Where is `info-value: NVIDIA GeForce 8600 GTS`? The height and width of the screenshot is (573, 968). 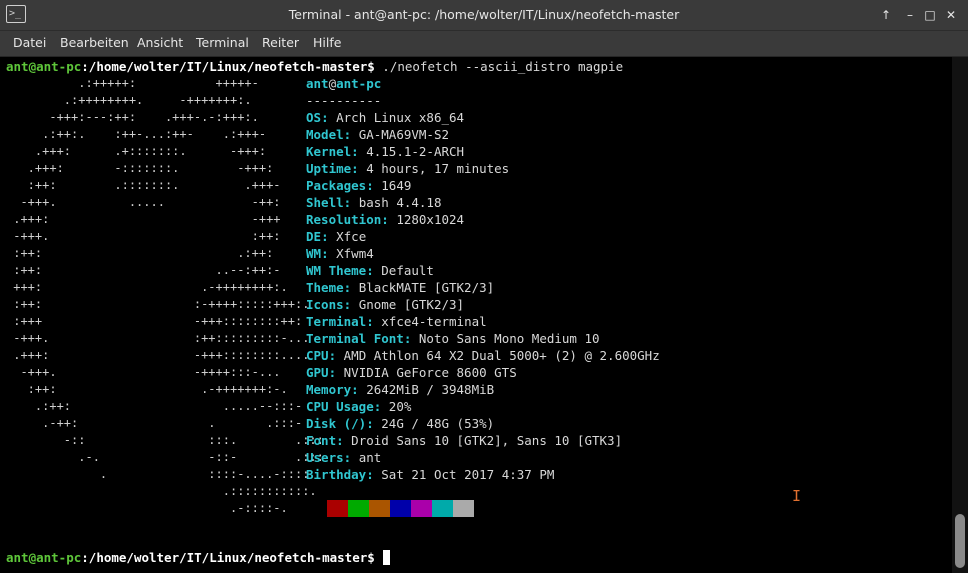 info-value: NVIDIA GeForce 8600 GTS is located at coordinates (430, 372).